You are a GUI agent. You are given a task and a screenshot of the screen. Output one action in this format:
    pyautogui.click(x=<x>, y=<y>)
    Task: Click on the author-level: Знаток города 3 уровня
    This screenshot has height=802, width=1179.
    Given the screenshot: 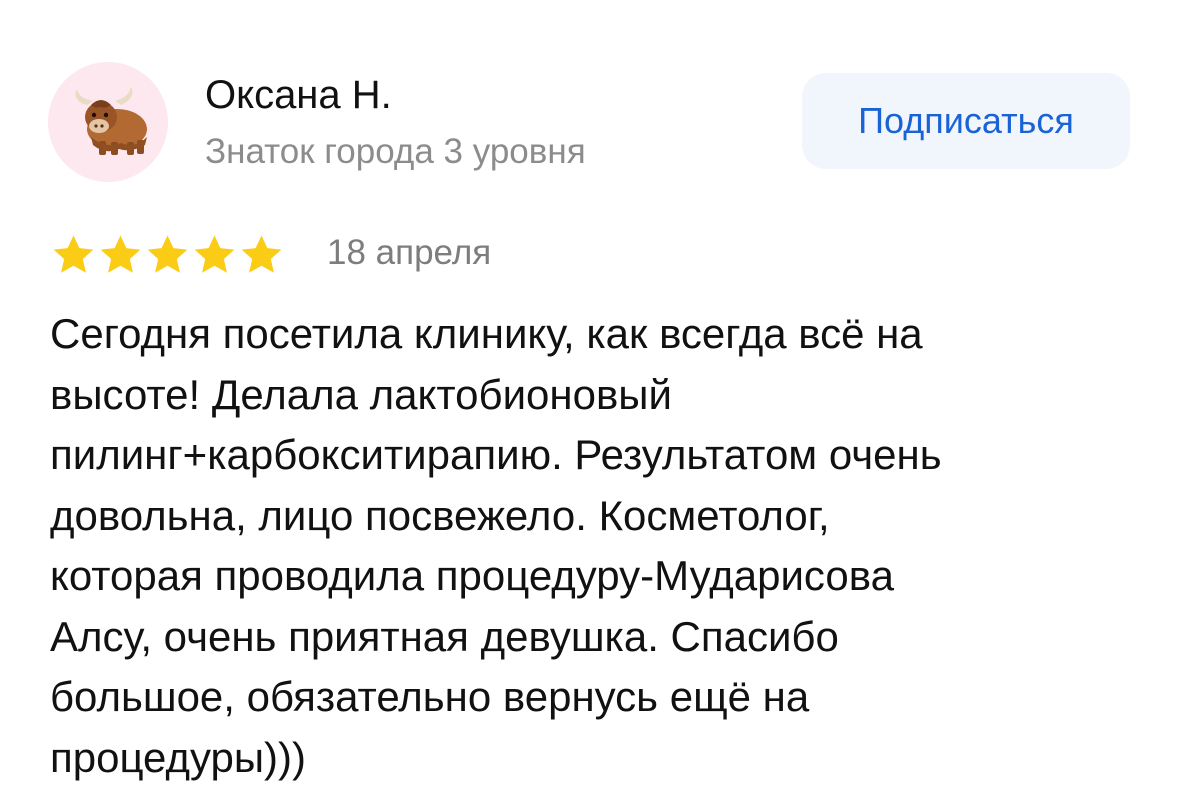 What is the action you would take?
    pyautogui.click(x=395, y=151)
    